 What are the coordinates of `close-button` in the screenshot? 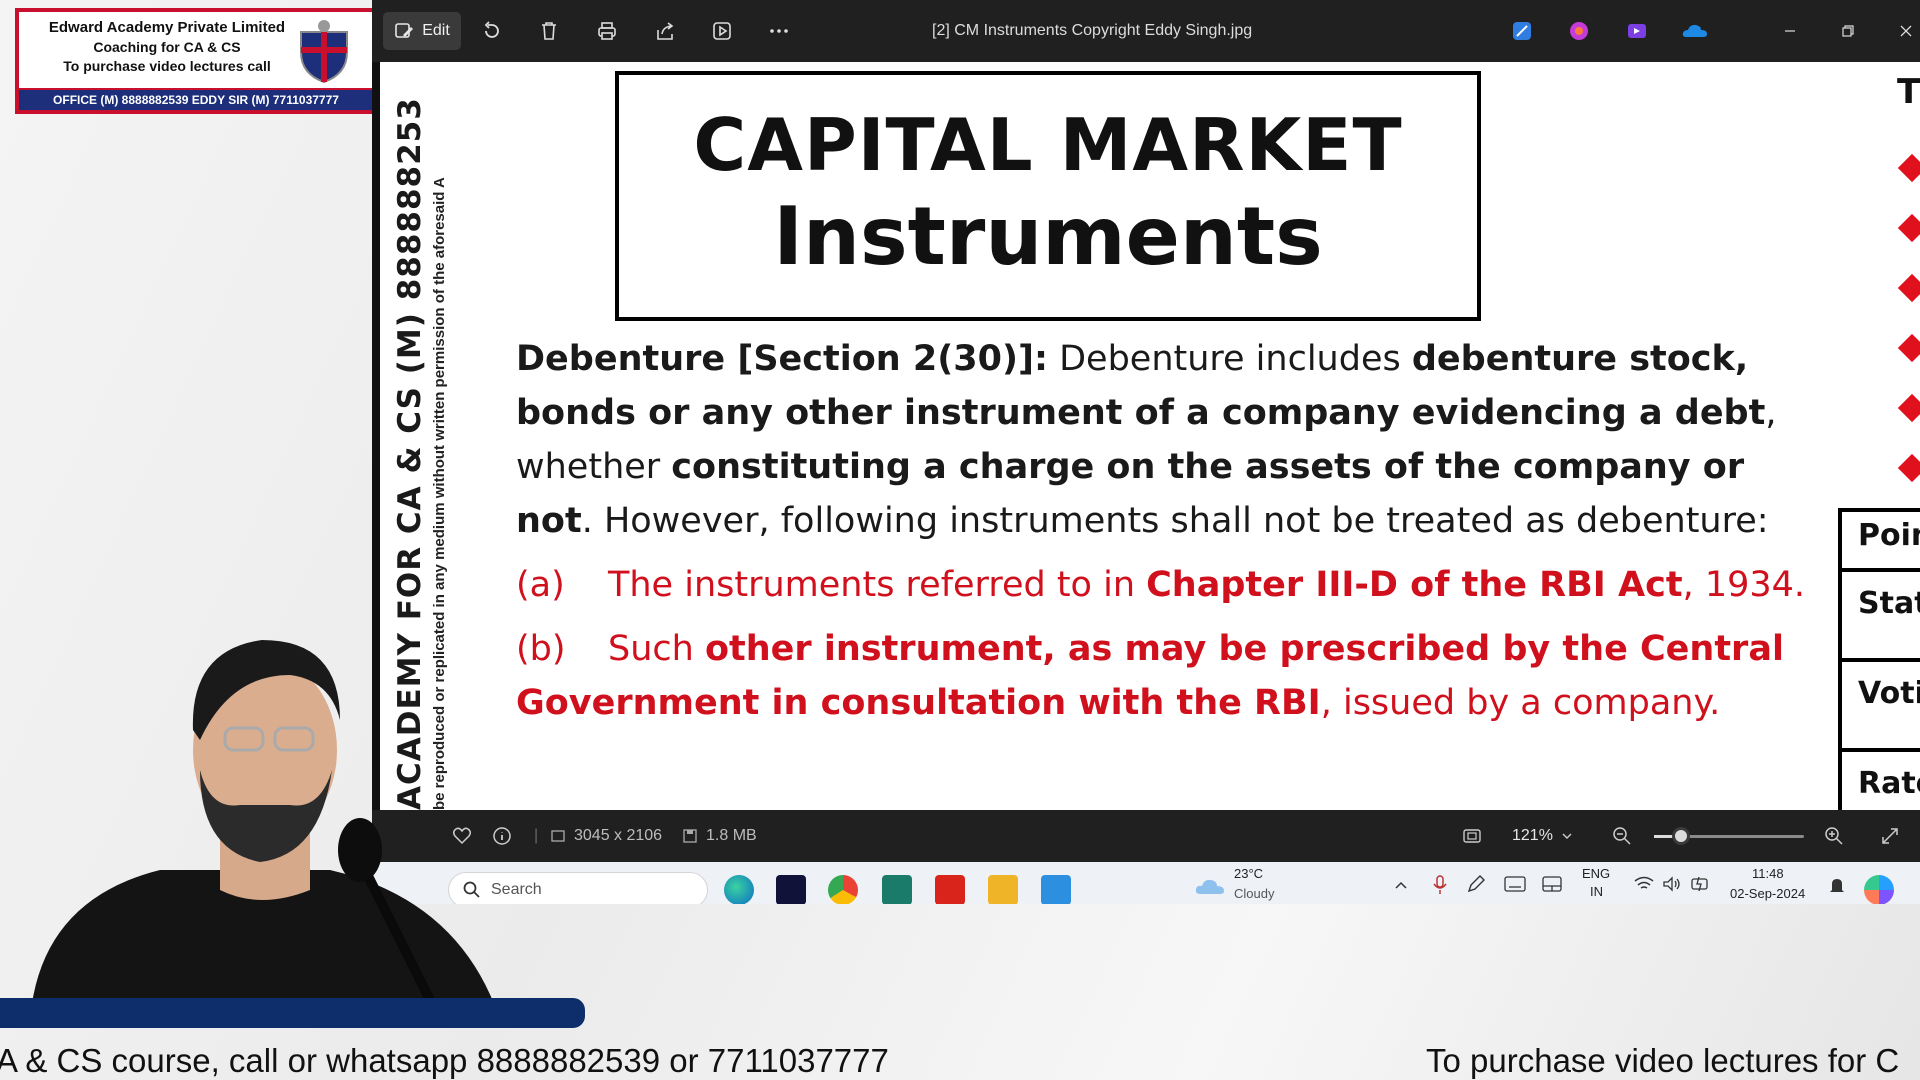 It's located at (1903, 31).